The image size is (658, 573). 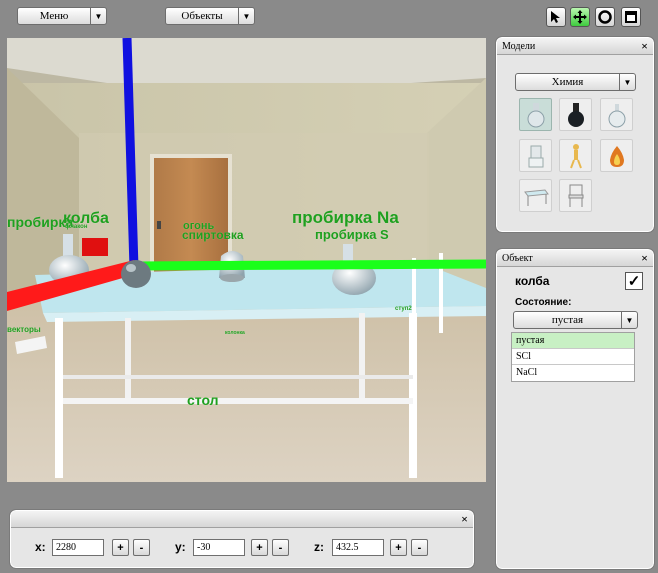 I want to click on category-label: Химия, so click(x=567, y=82).